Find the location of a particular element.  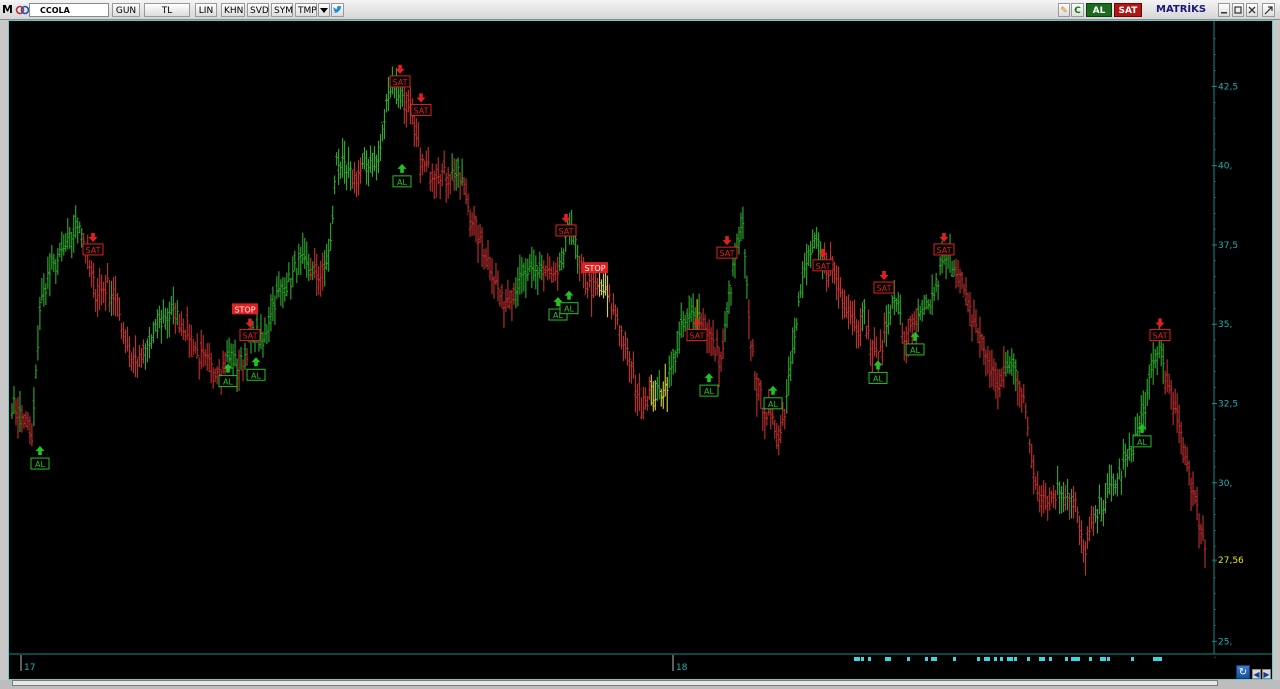

period-button: GUN is located at coordinates (126, 10).